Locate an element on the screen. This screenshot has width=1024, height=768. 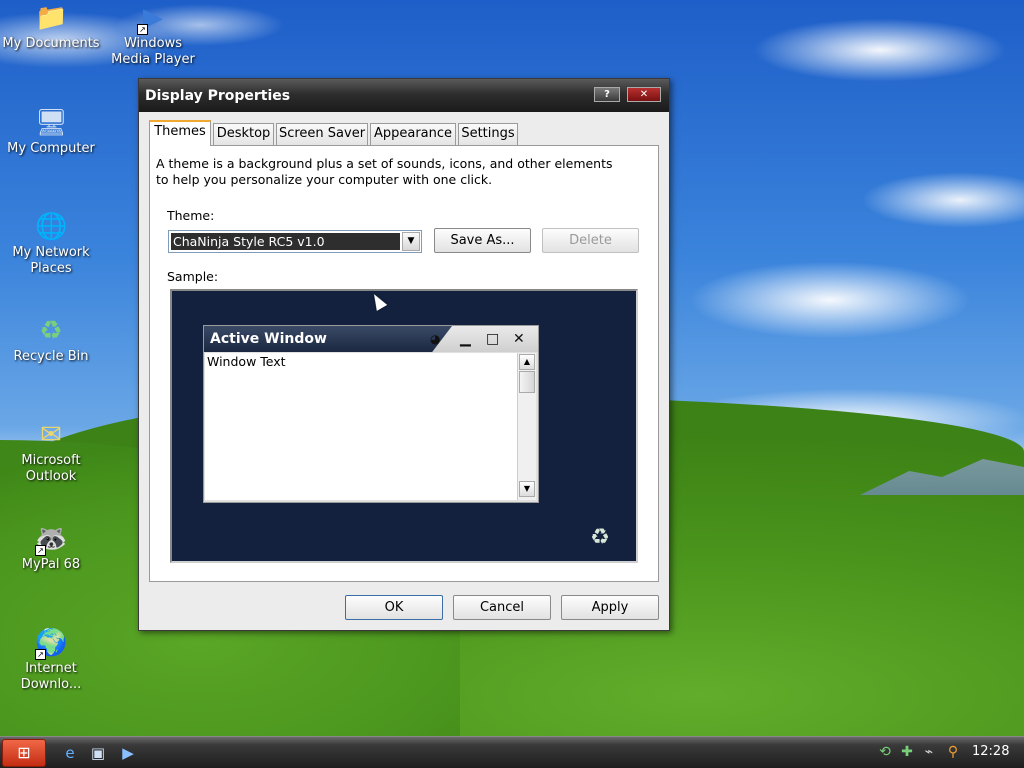
scroll-up-icon: ▲ is located at coordinates (527, 362).